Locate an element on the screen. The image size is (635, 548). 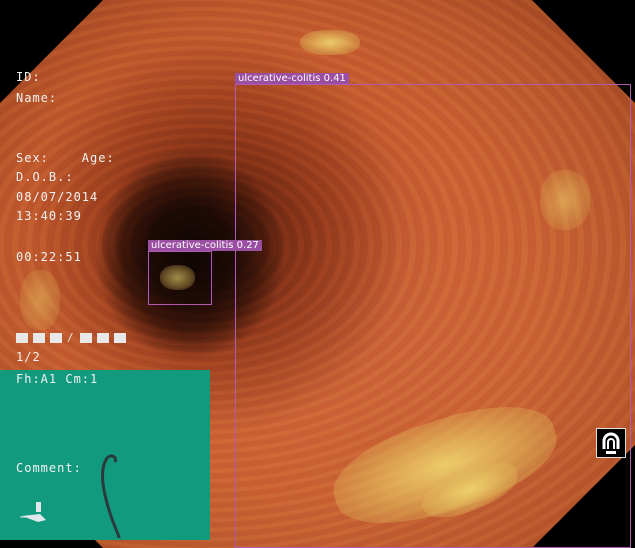
detection-score: 0.41 is located at coordinates (334, 78).